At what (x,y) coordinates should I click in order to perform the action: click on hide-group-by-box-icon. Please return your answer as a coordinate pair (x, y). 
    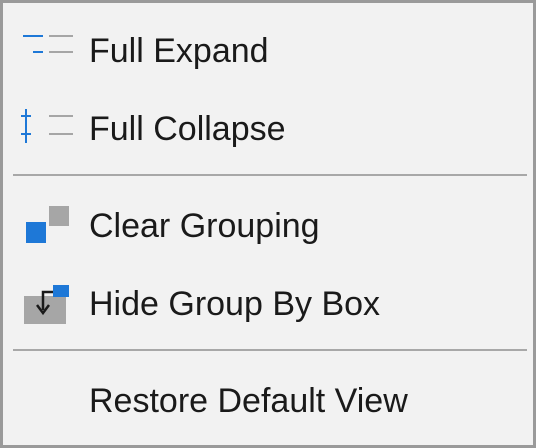
    Looking at the image, I should click on (47, 304).